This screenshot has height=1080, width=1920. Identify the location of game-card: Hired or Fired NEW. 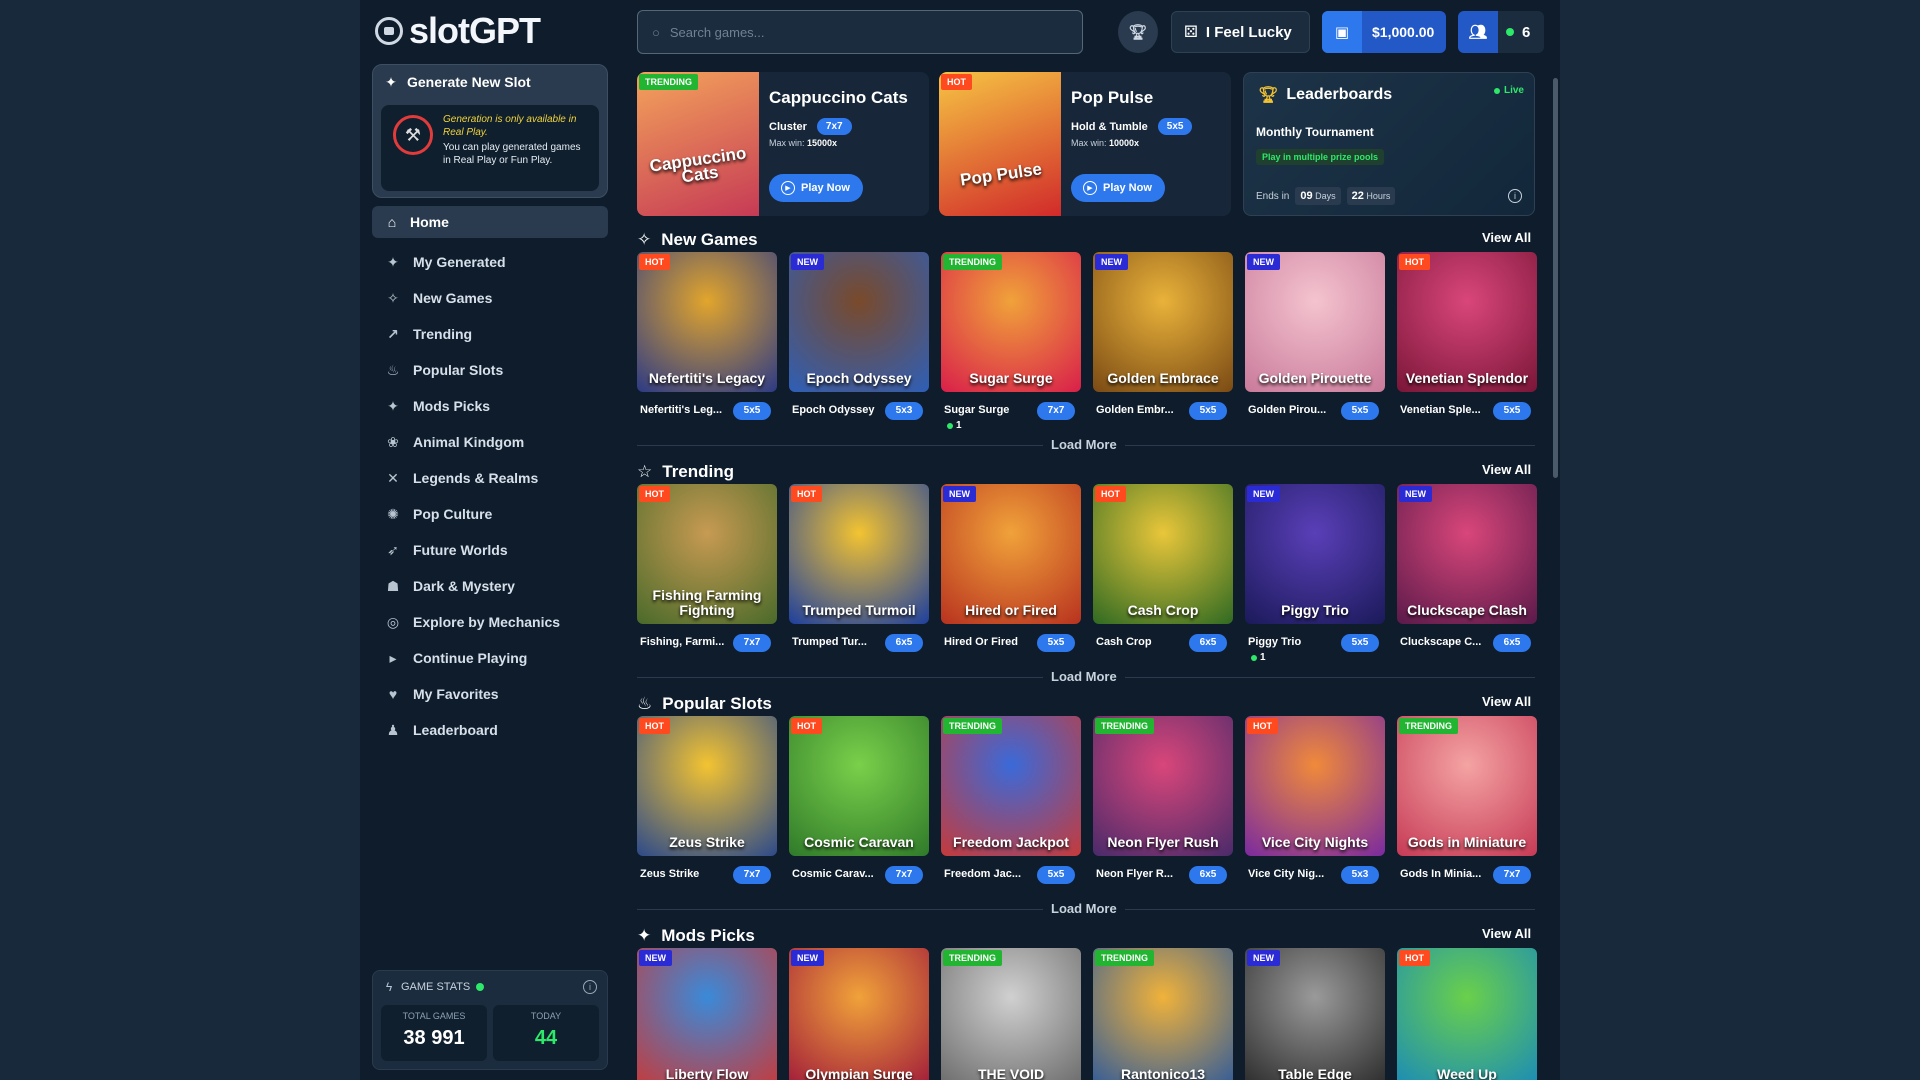
(1011, 554).